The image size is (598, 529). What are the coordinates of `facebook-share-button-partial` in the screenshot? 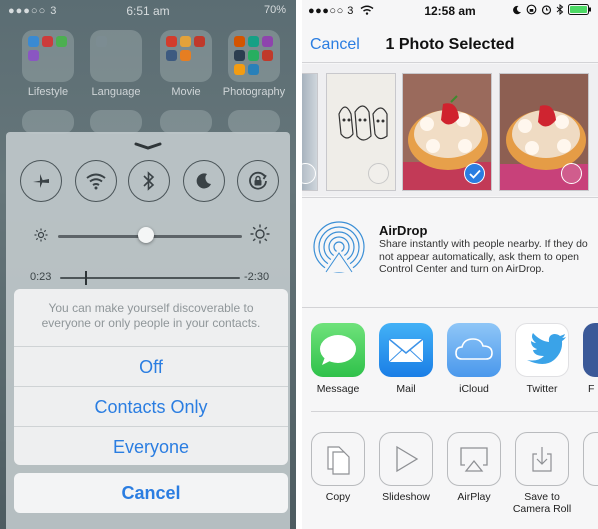 It's located at (590, 350).